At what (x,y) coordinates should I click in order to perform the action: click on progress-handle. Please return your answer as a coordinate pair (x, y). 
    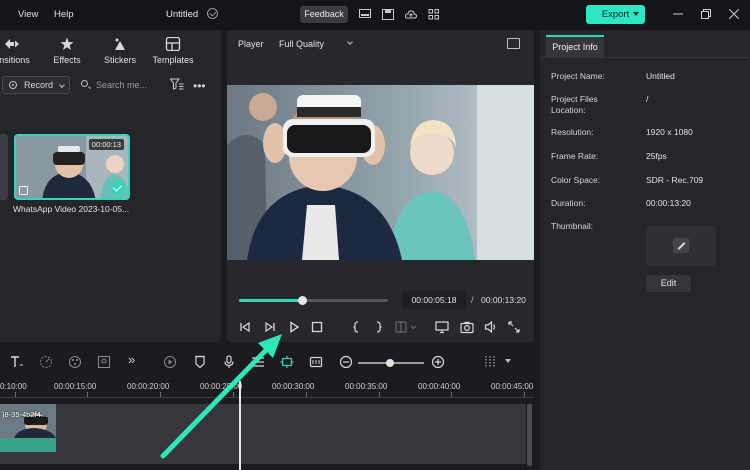
    Looking at the image, I should click on (302, 300).